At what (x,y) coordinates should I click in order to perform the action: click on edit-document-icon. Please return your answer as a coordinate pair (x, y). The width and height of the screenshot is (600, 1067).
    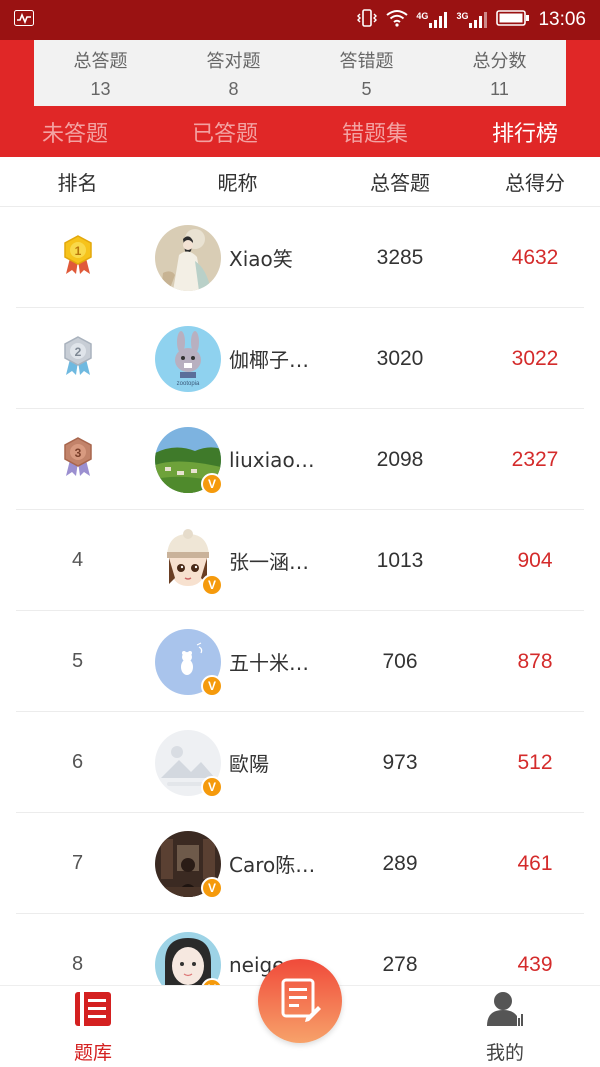
    Looking at the image, I should click on (300, 1001).